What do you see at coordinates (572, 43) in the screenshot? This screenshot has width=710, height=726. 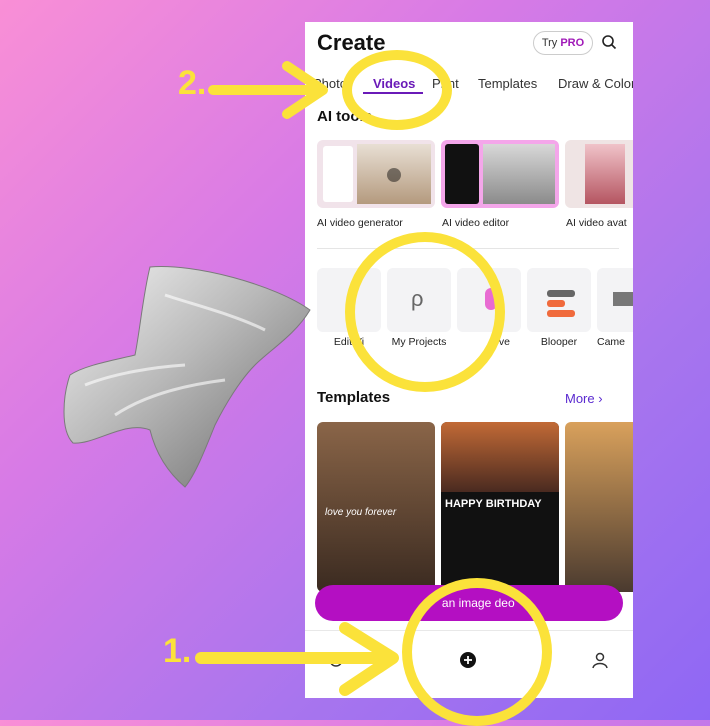 I see `pro-label: PRO` at bounding box center [572, 43].